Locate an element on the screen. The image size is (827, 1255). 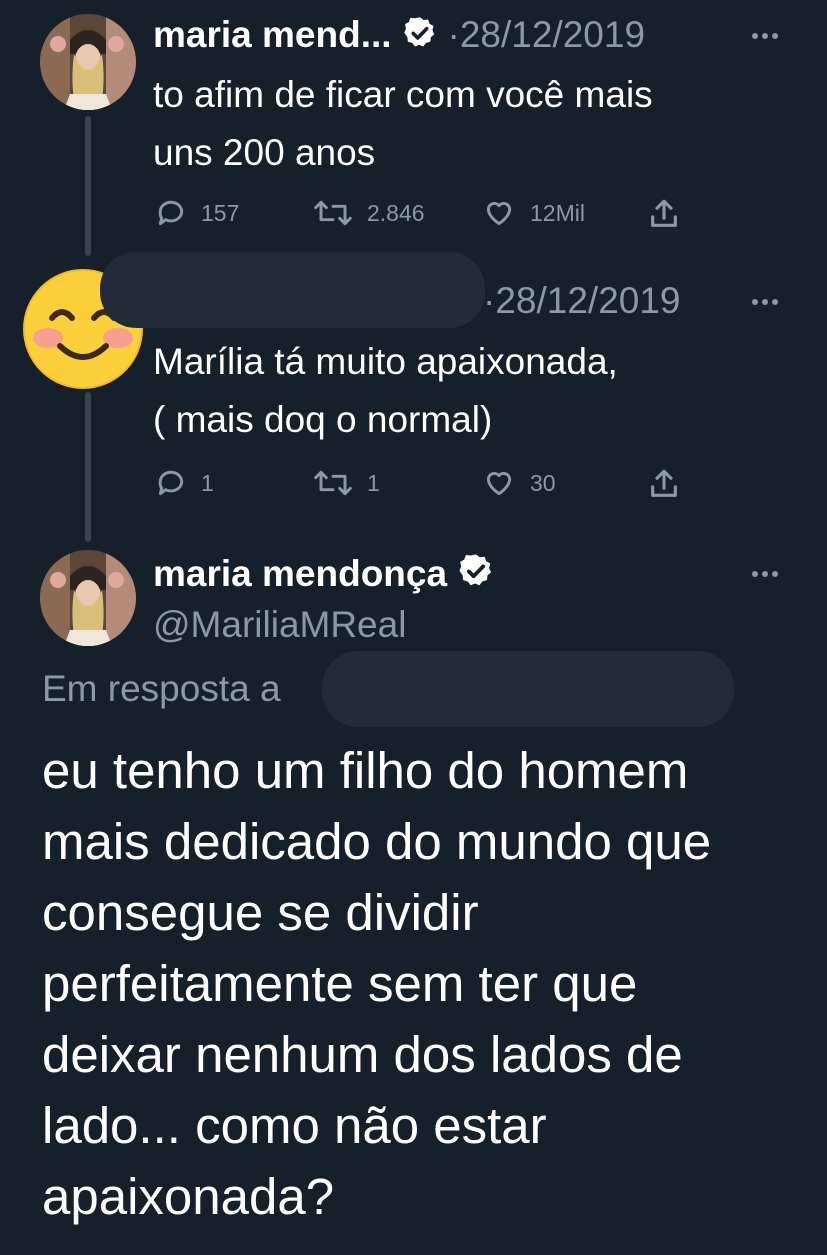
redacted-author-name is located at coordinates (292, 290).